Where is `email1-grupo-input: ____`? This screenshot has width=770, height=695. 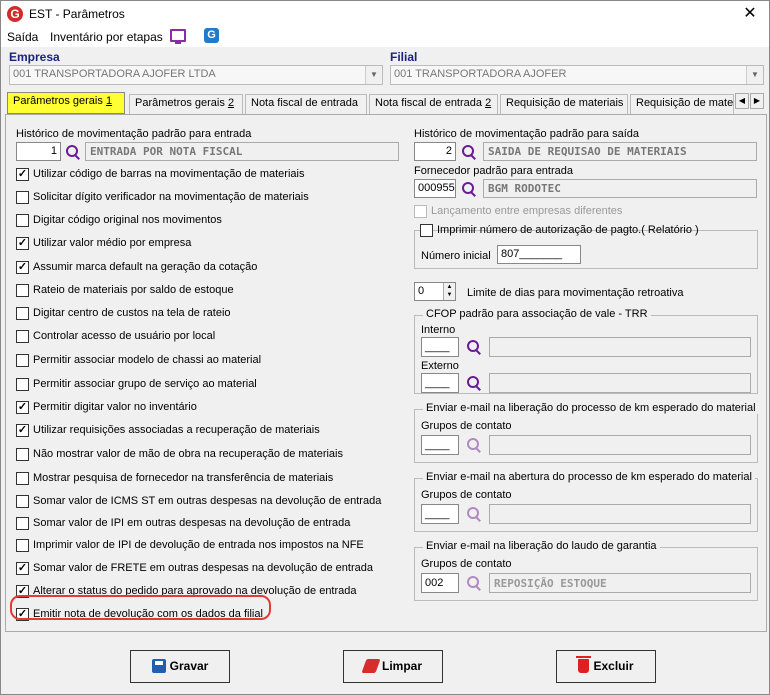
email1-grupo-input: ____ is located at coordinates (440, 445).